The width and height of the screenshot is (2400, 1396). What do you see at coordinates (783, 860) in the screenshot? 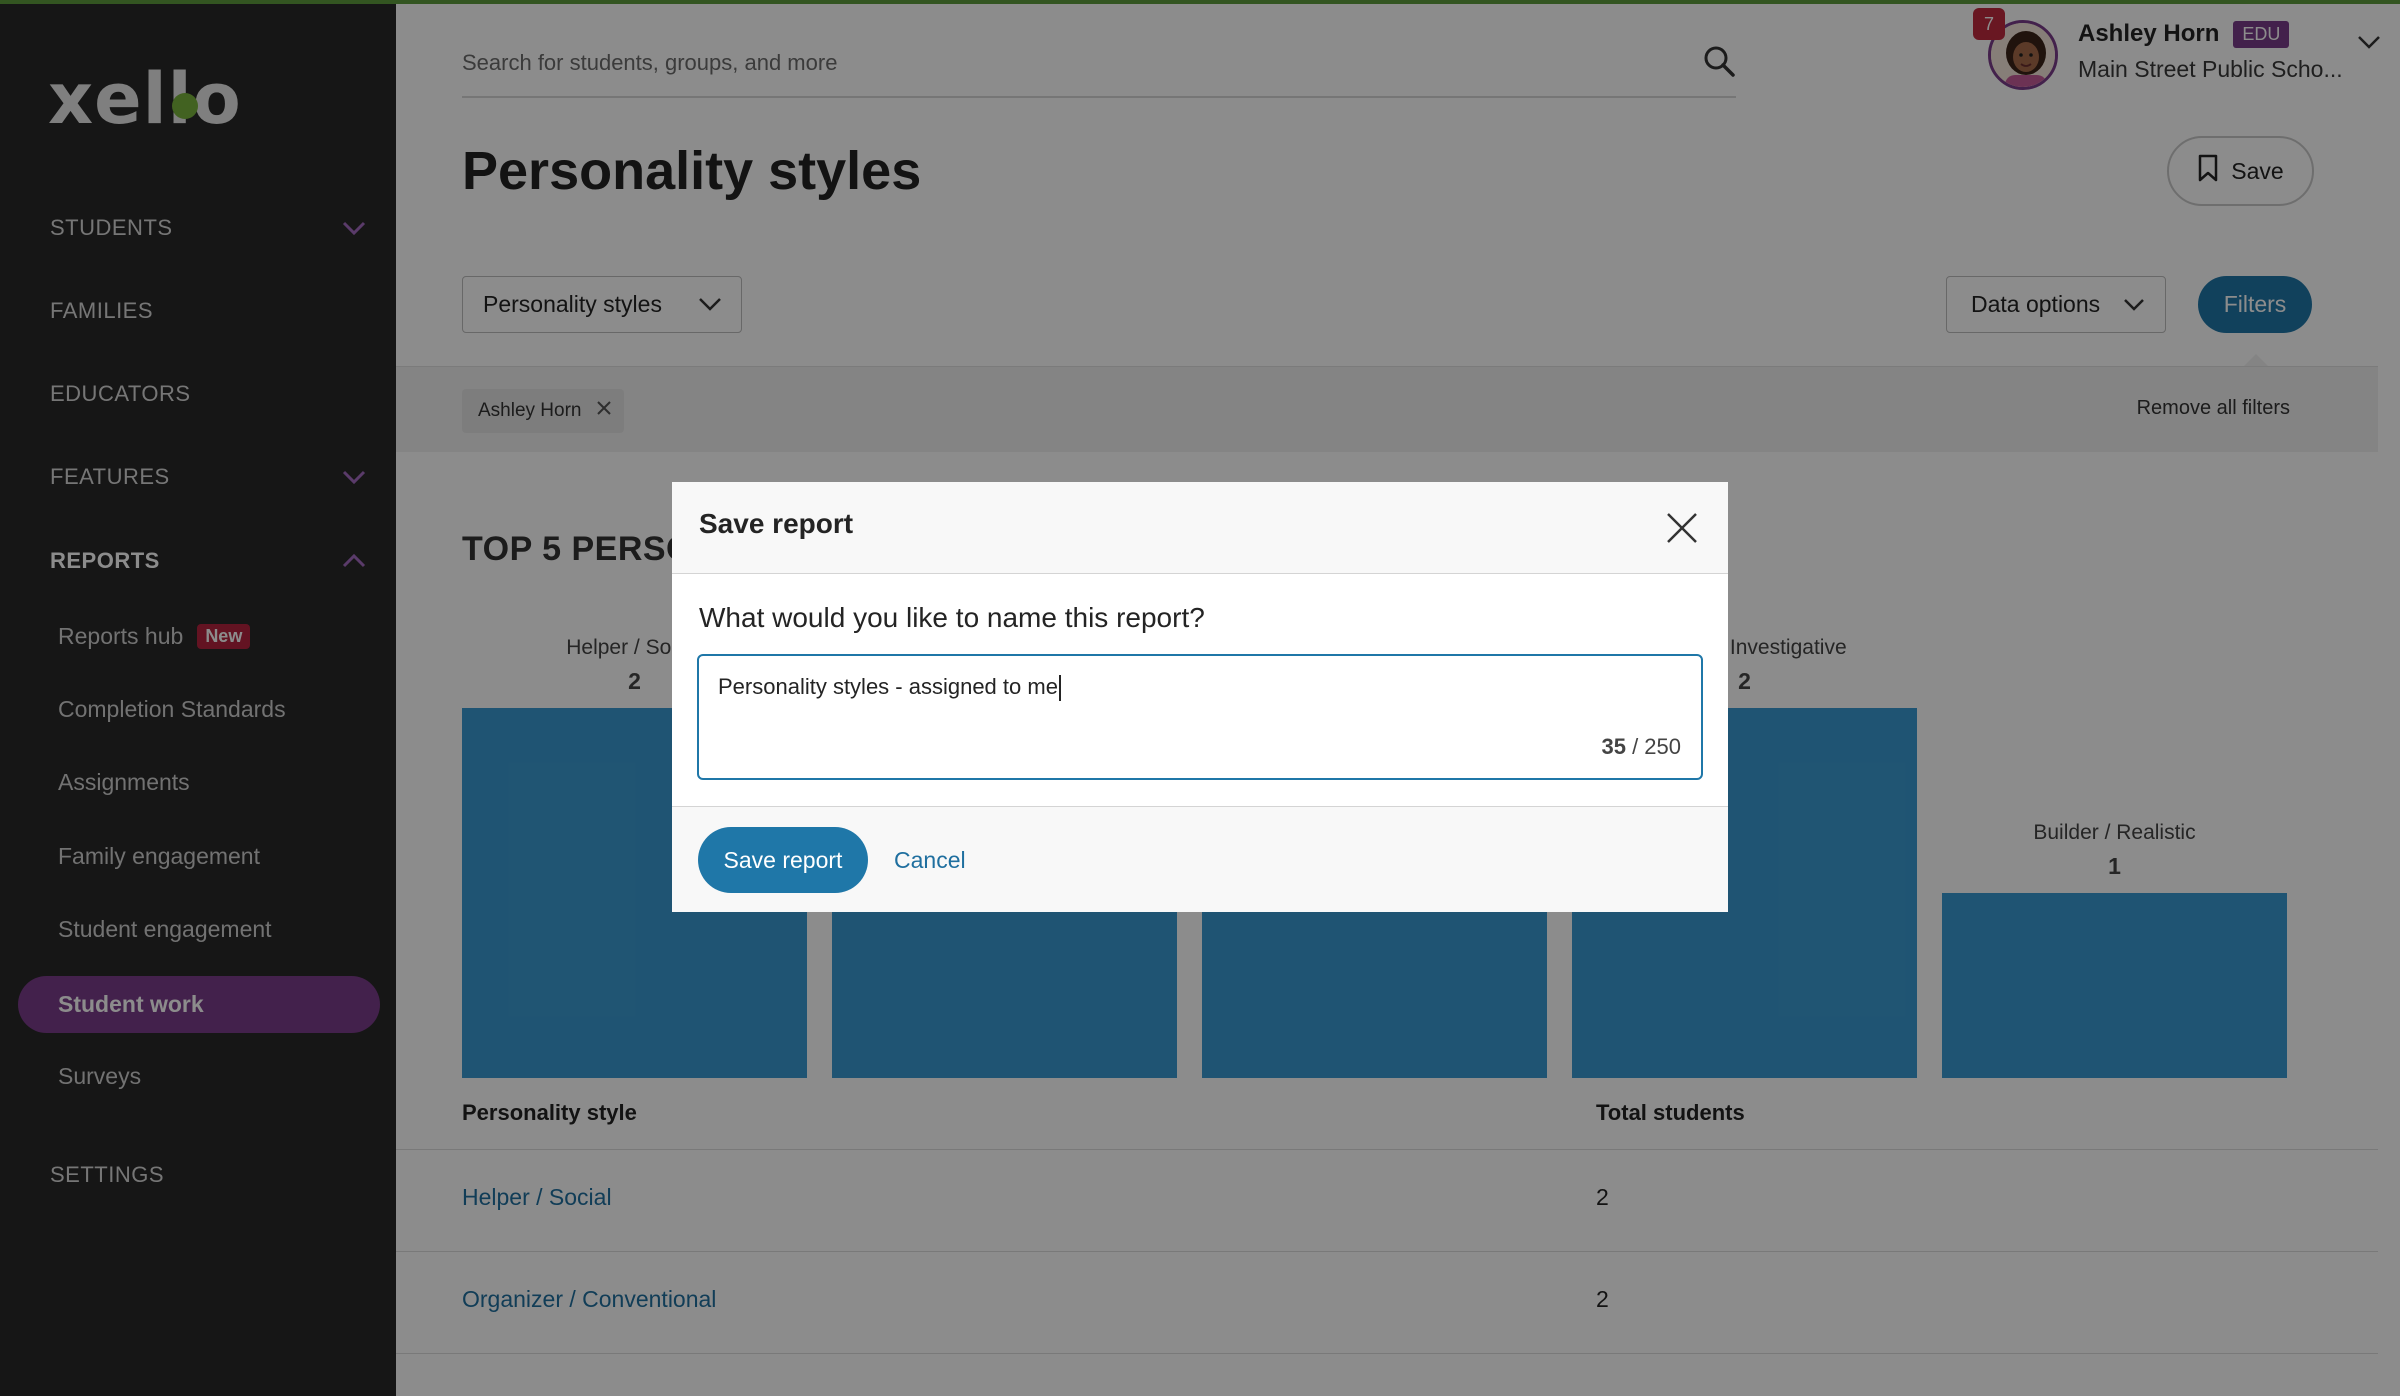
I see `save-report-button: Save report` at bounding box center [783, 860].